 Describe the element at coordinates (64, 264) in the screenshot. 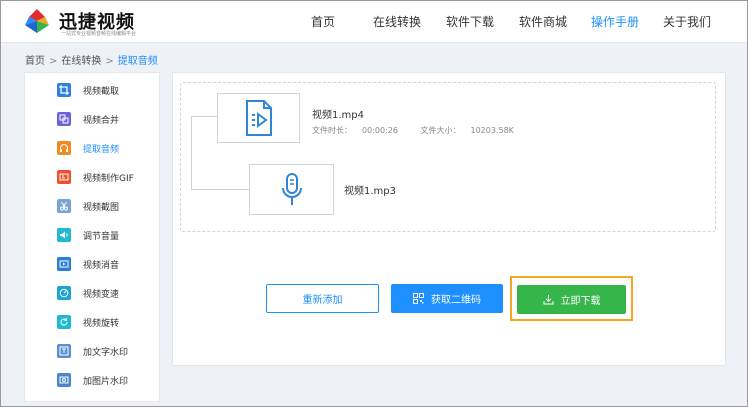

I see `mute-icon` at that location.